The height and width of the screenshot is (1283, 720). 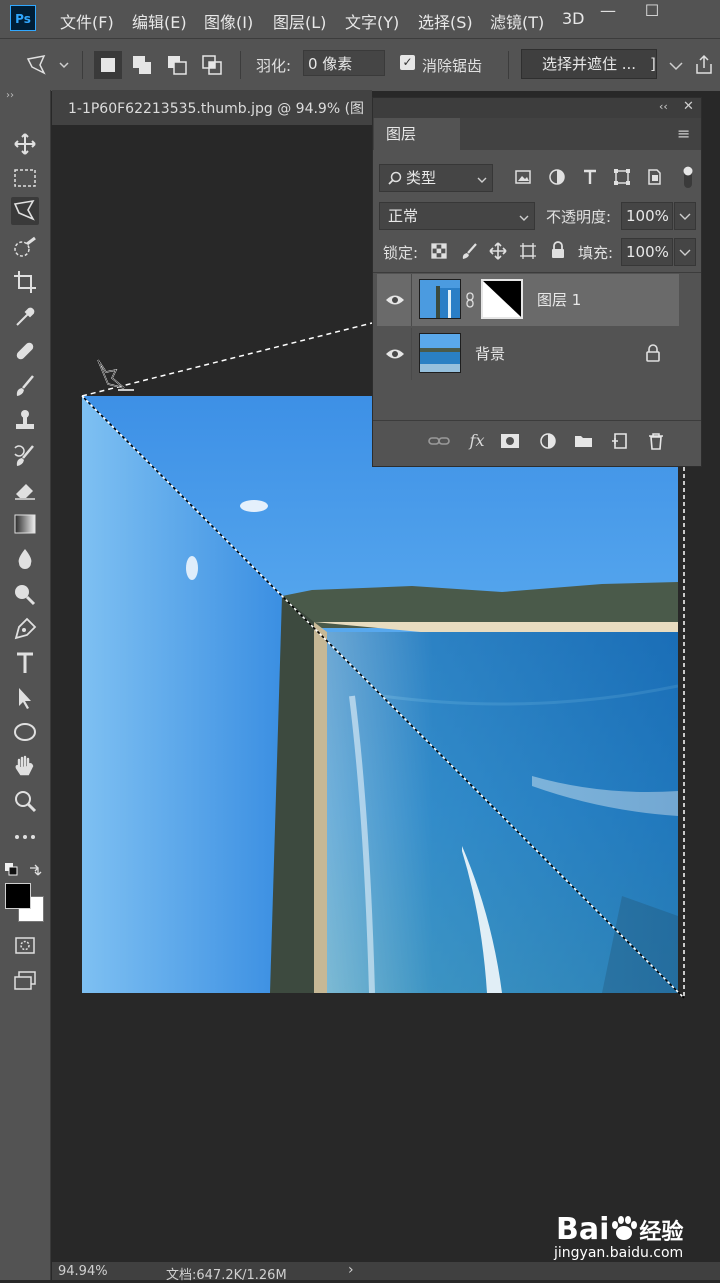 What do you see at coordinates (386, 1272) in the screenshot?
I see `status-bar: 94.94% 文档:647.2K/1.26M ›` at bounding box center [386, 1272].